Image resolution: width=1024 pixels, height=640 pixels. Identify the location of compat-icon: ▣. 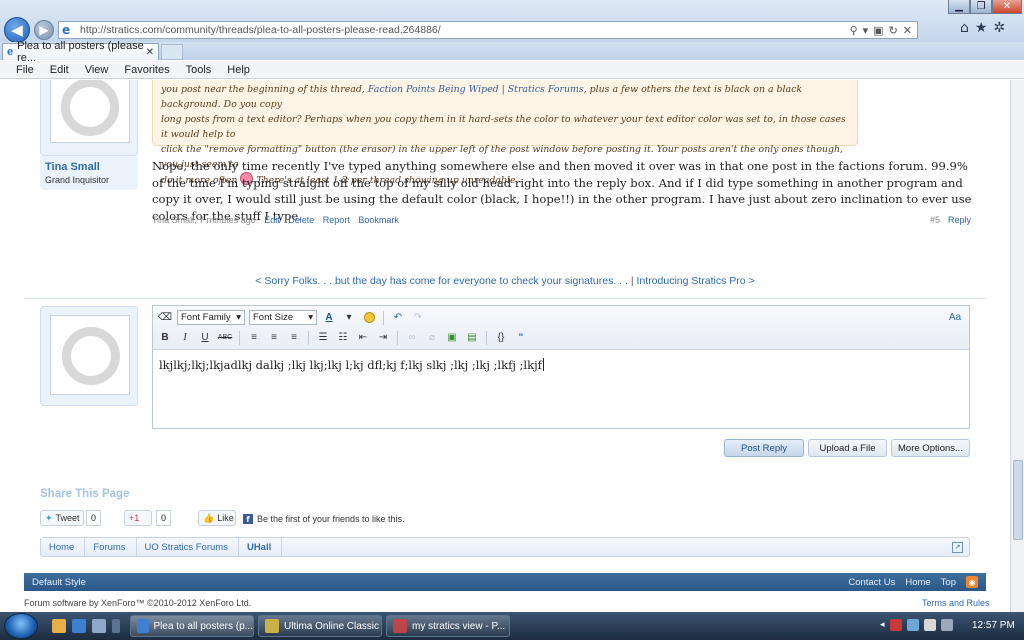
(878, 30).